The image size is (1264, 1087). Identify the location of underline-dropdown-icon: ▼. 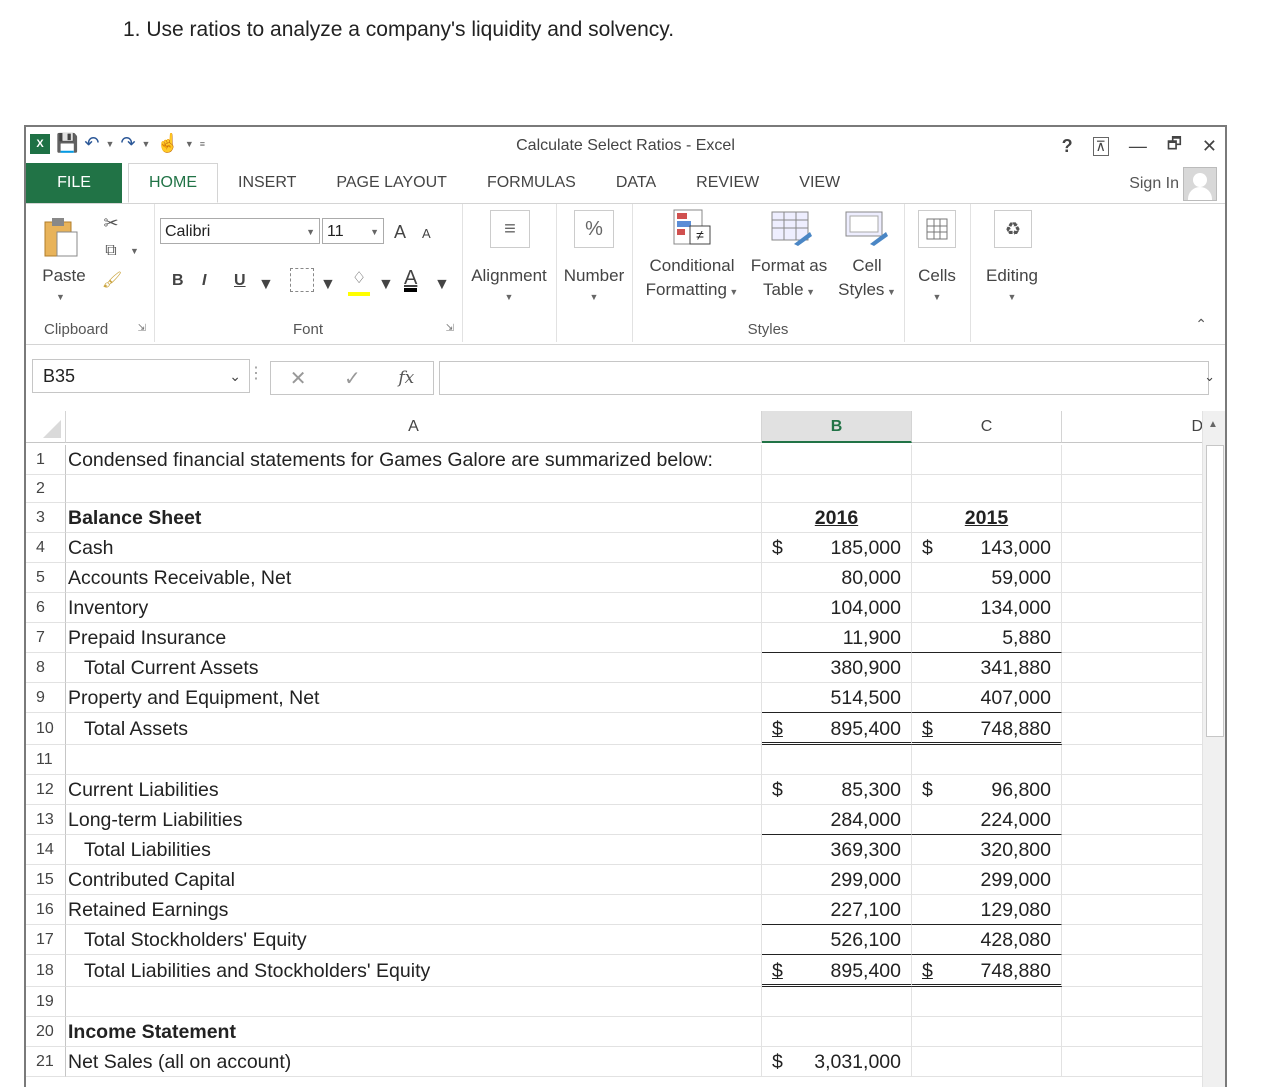
(266, 285).